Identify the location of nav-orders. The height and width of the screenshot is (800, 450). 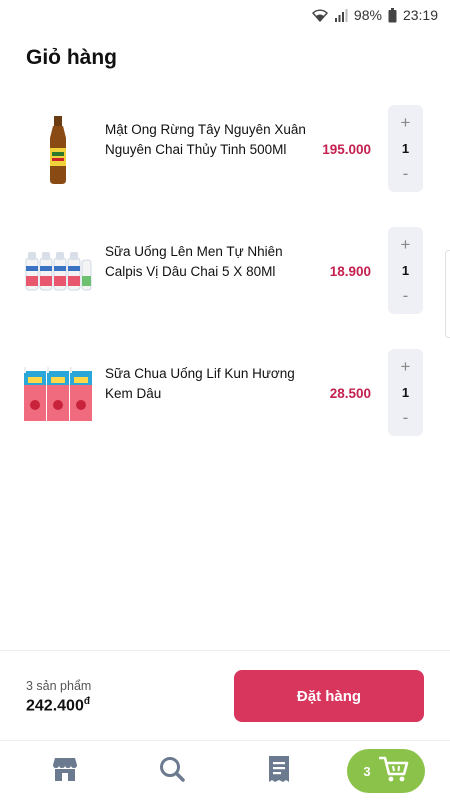
(279, 770).